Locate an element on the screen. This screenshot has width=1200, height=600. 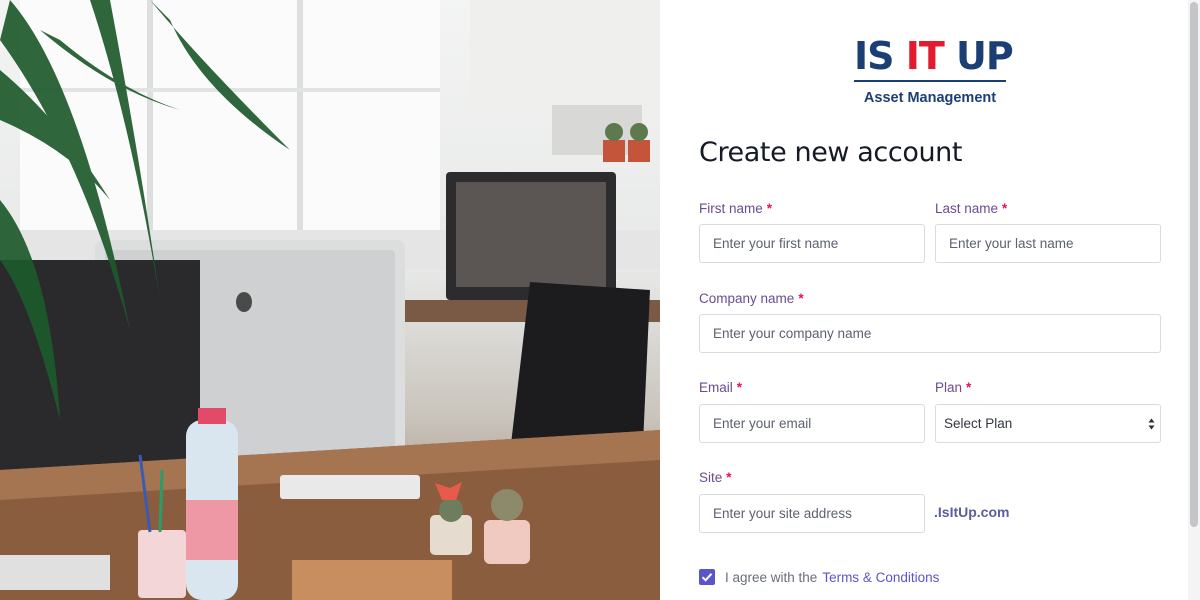
scrollbar-thumb is located at coordinates (1194, 264).